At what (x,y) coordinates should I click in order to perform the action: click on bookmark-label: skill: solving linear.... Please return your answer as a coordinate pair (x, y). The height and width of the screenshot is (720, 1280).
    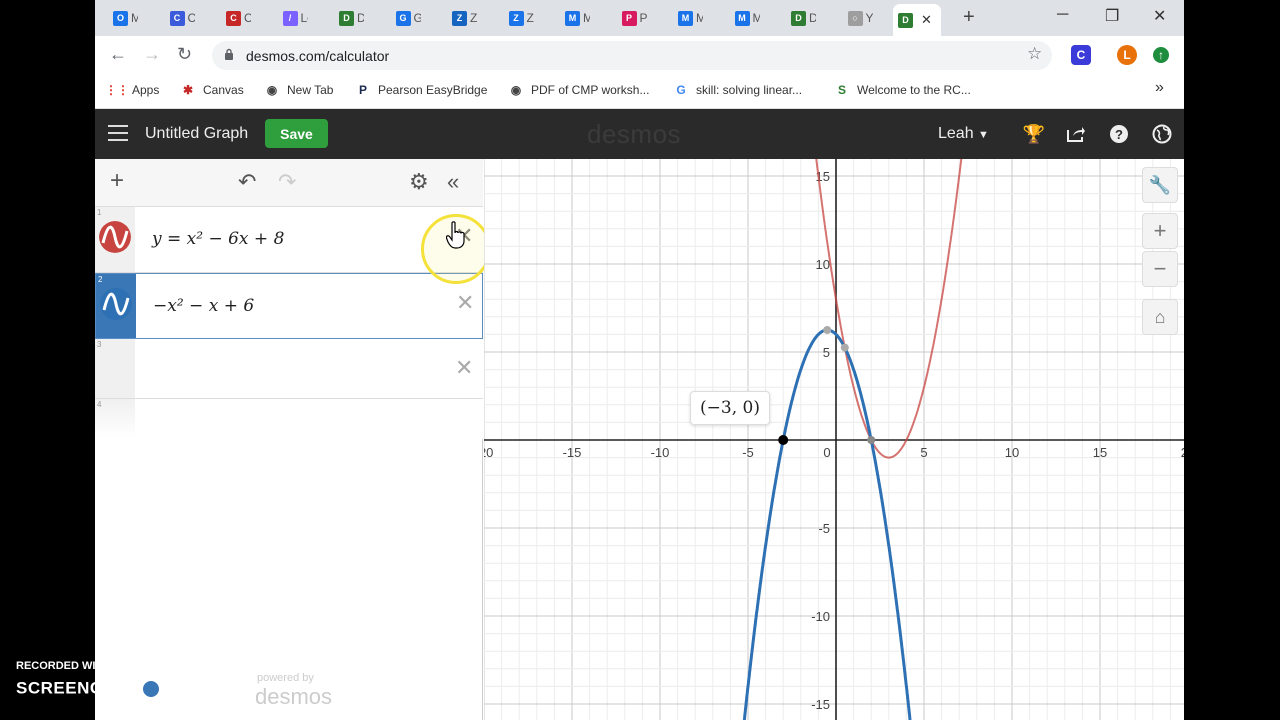
    Looking at the image, I should click on (749, 90).